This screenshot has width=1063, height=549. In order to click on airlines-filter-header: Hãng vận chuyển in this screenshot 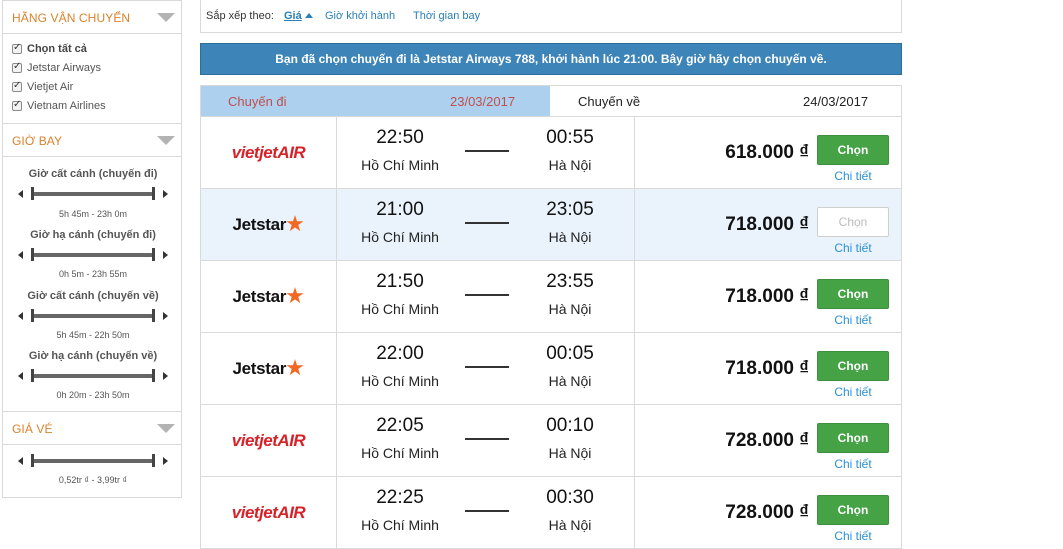, I will do `click(92, 17)`.